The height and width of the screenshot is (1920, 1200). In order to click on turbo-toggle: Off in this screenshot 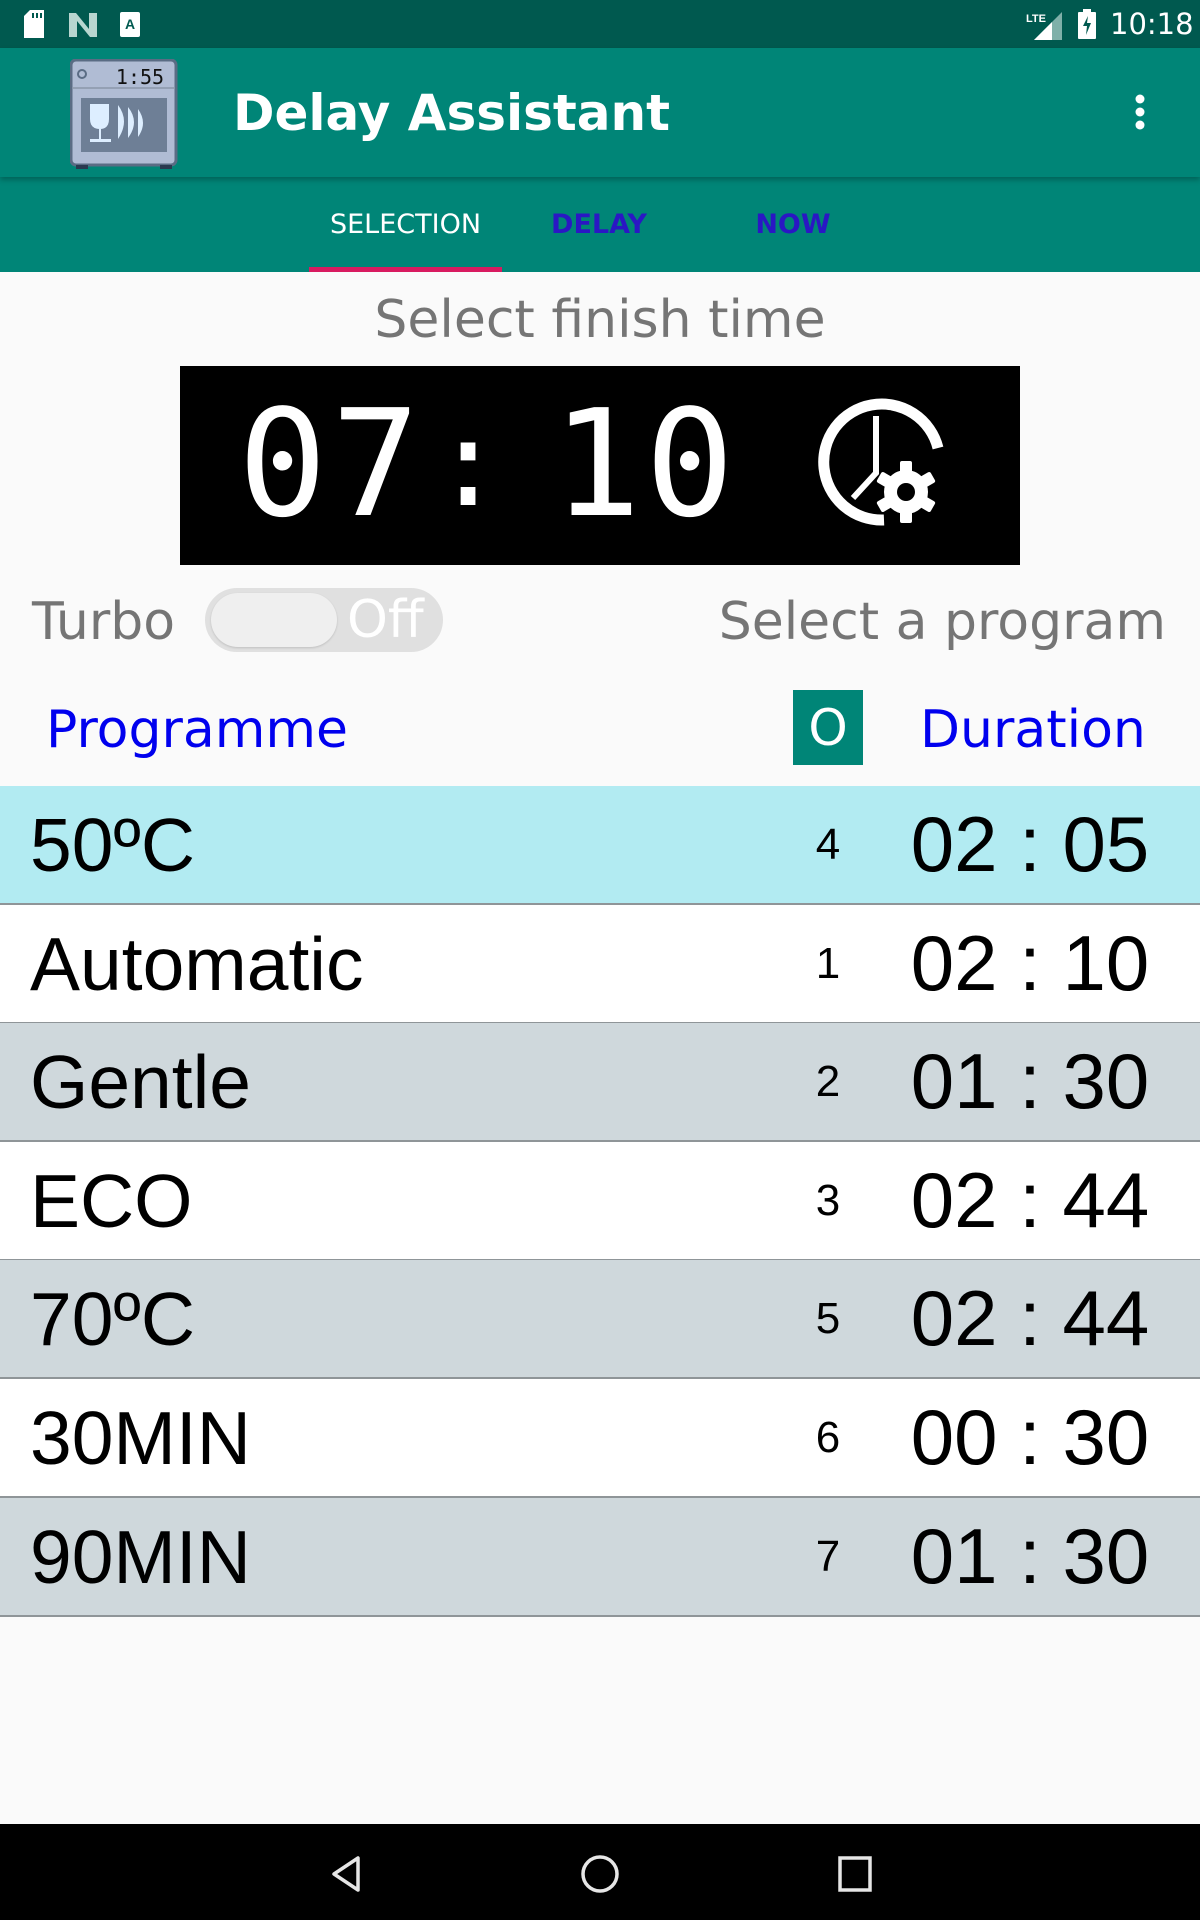, I will do `click(324, 620)`.